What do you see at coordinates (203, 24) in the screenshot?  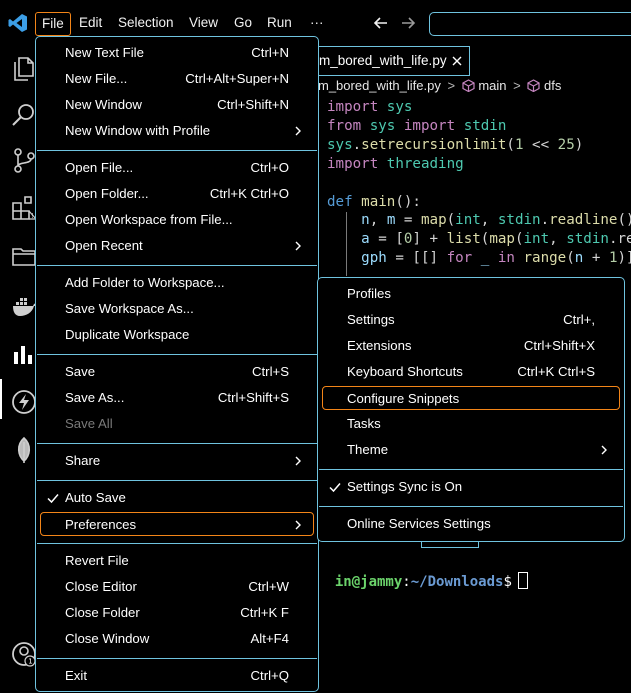 I see `menu-view: View` at bounding box center [203, 24].